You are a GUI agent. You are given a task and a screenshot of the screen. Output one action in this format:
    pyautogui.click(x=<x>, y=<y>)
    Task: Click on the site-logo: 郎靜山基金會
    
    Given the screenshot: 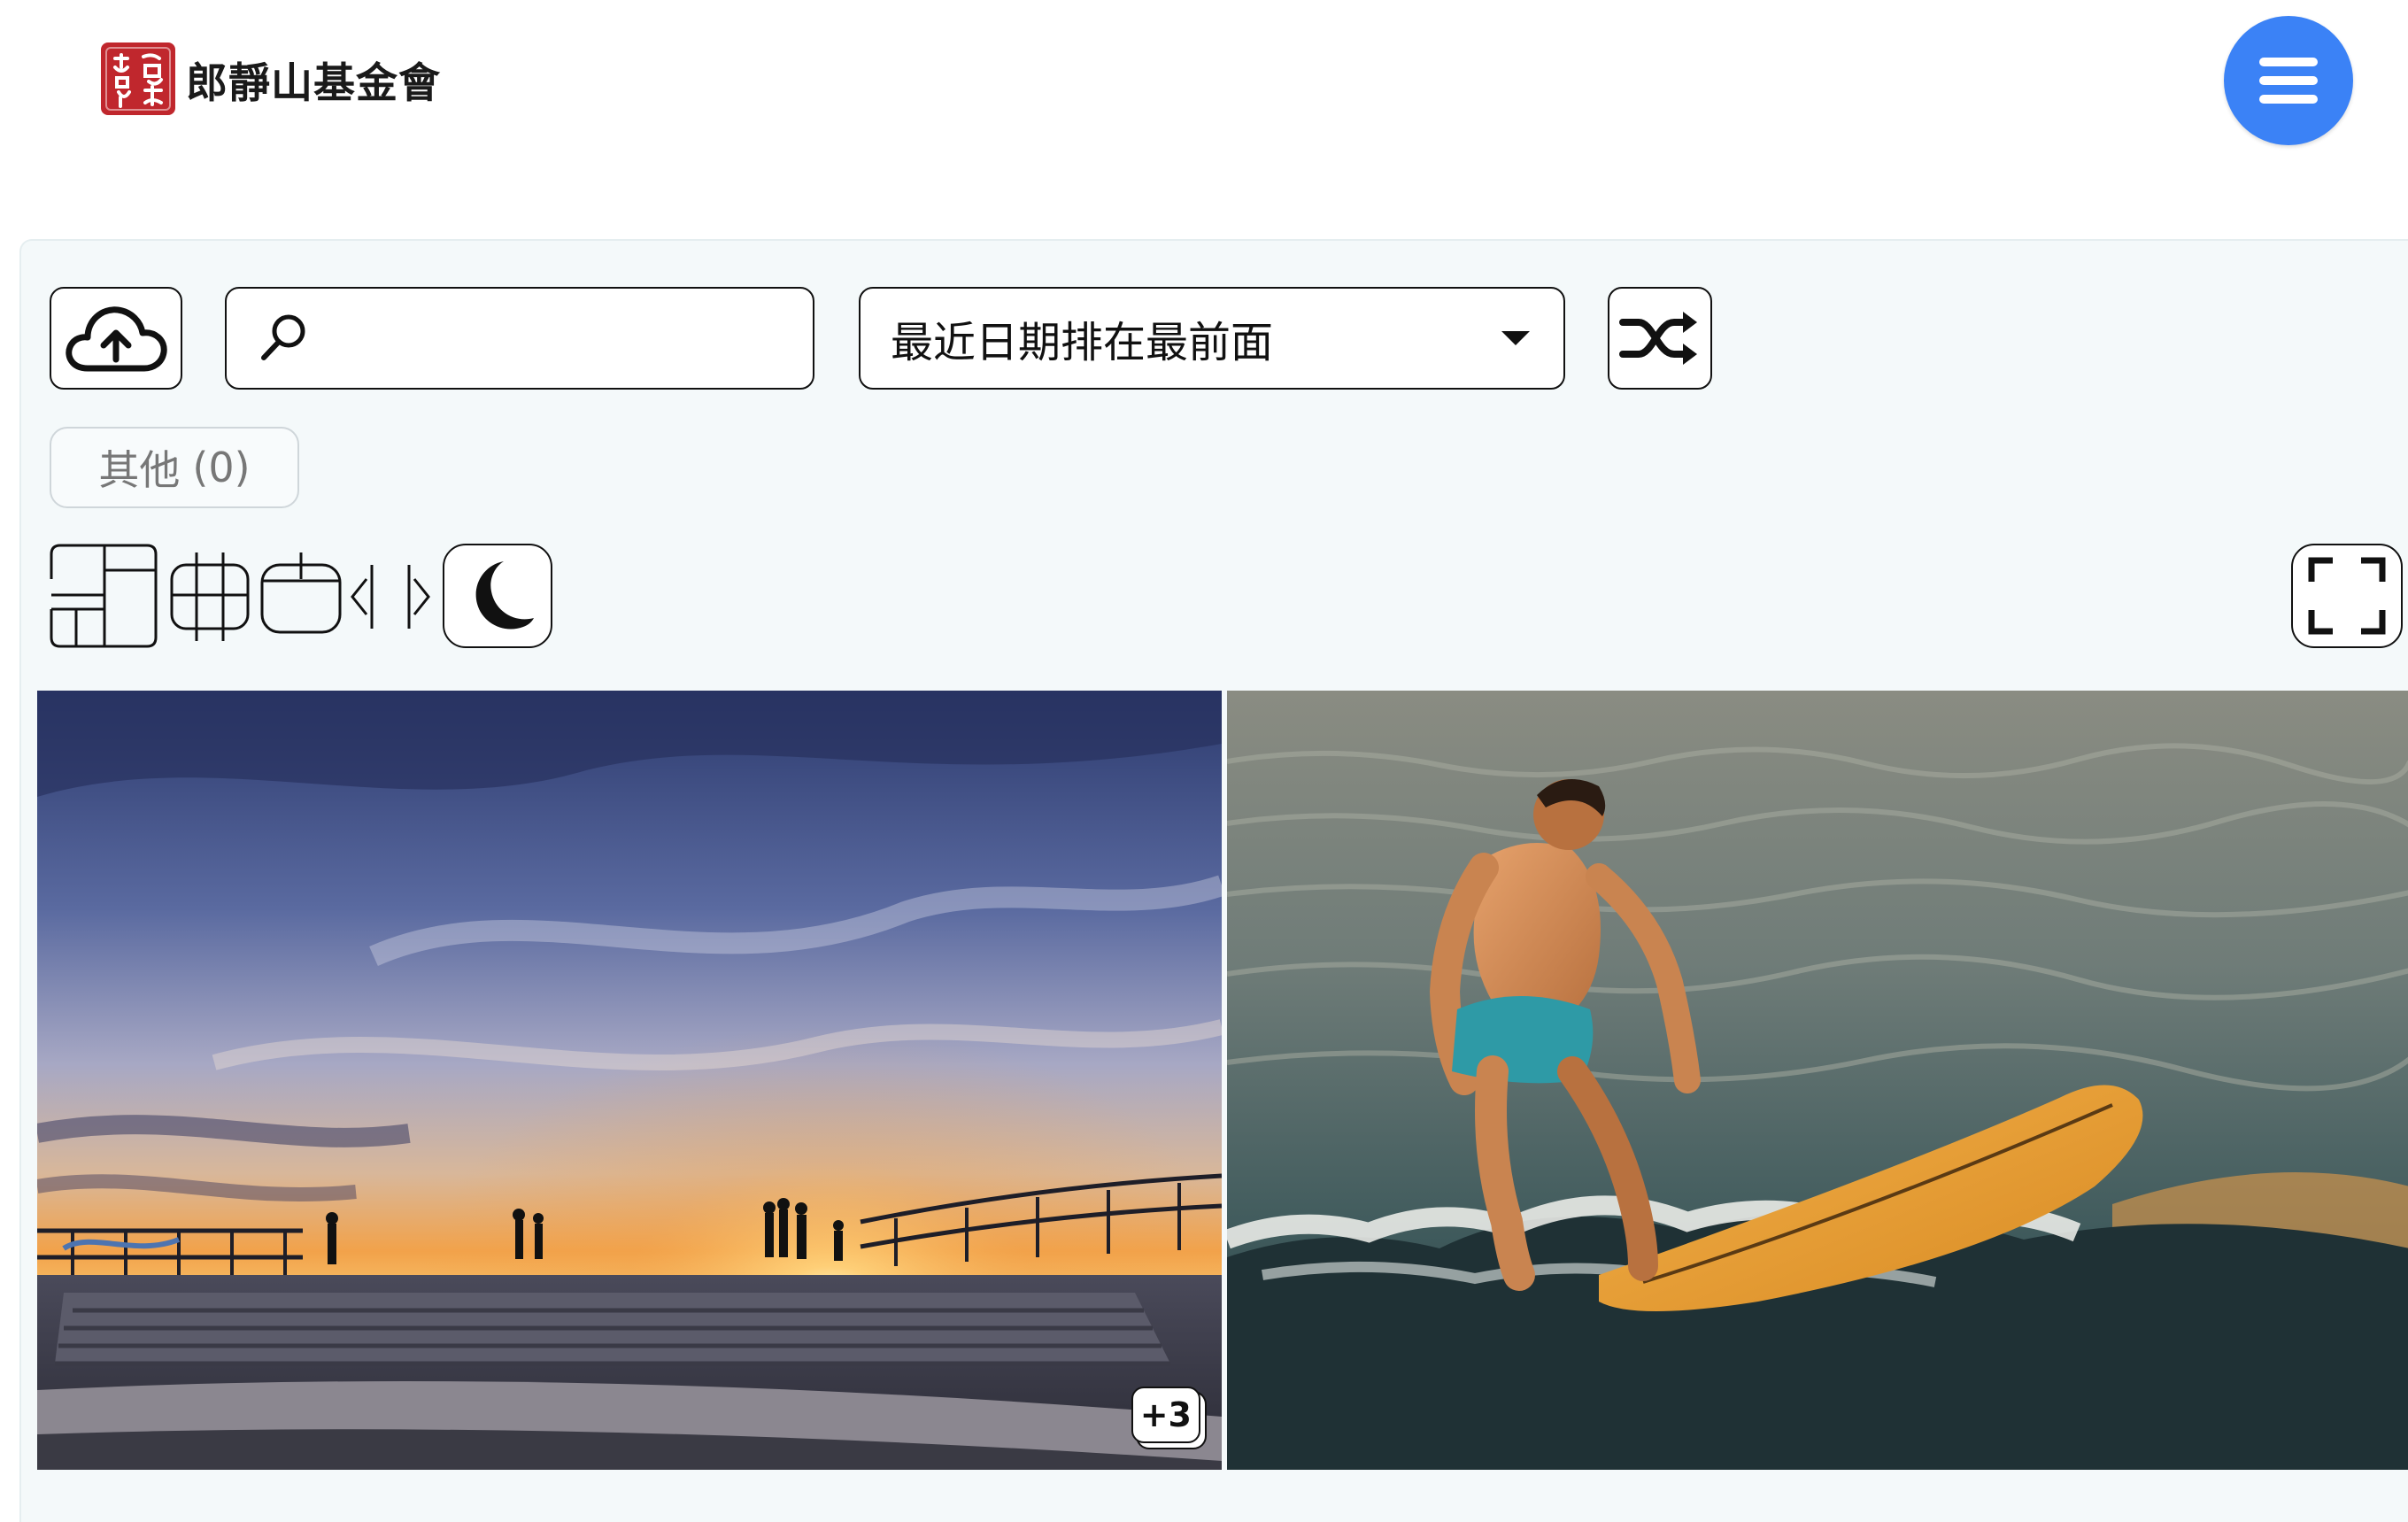 What is the action you would take?
    pyautogui.click(x=270, y=79)
    